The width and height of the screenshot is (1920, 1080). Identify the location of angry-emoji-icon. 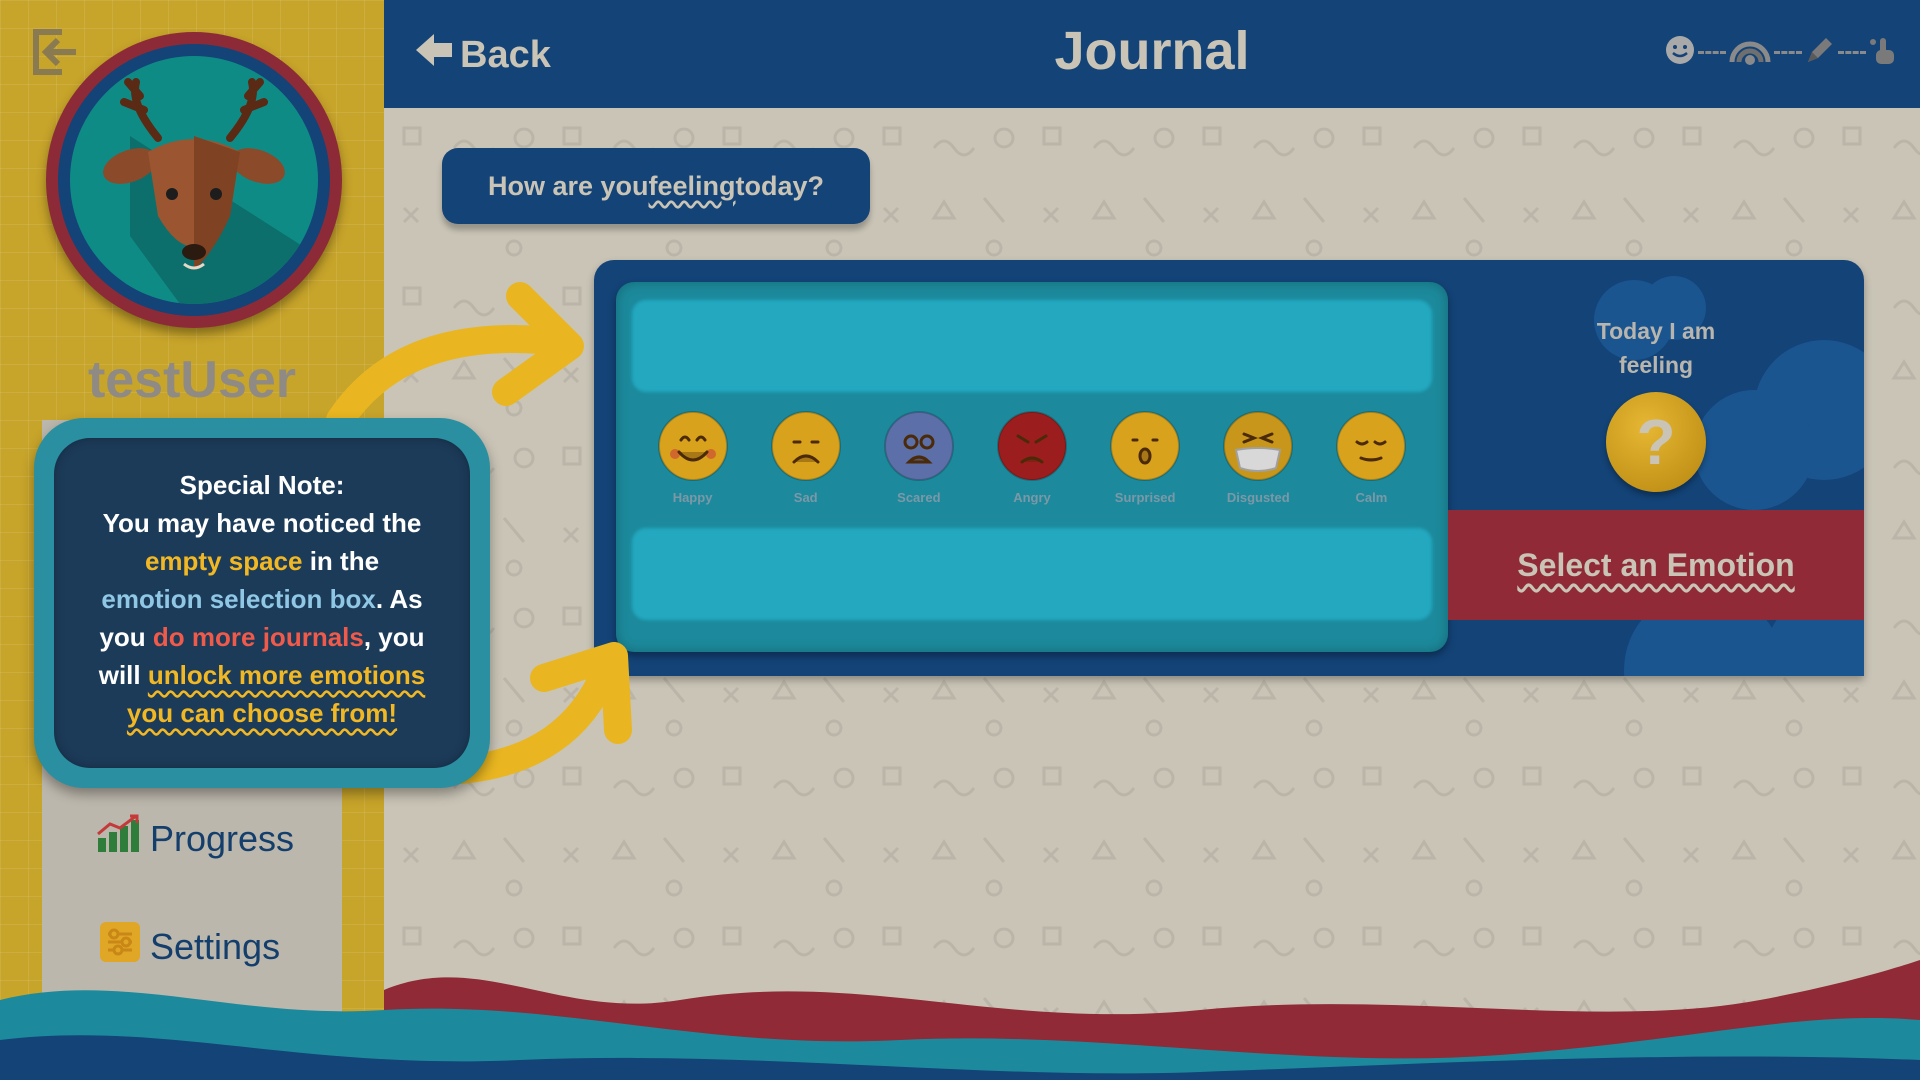
(1032, 446).